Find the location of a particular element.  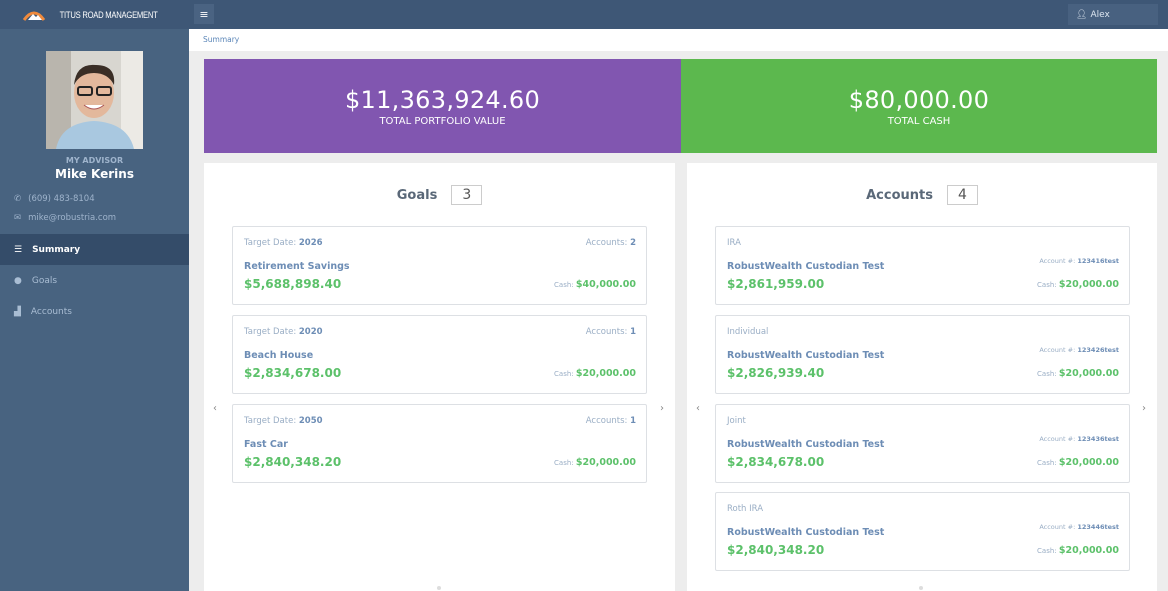

hamburger-icon: ≡ is located at coordinates (204, 14).